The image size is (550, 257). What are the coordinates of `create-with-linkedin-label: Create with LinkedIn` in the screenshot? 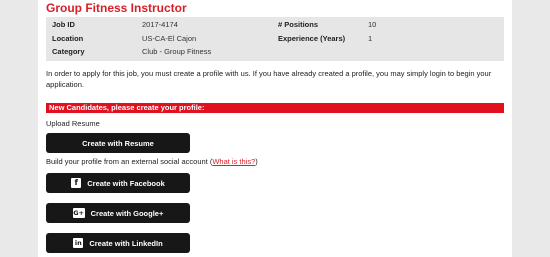 It's located at (126, 243).